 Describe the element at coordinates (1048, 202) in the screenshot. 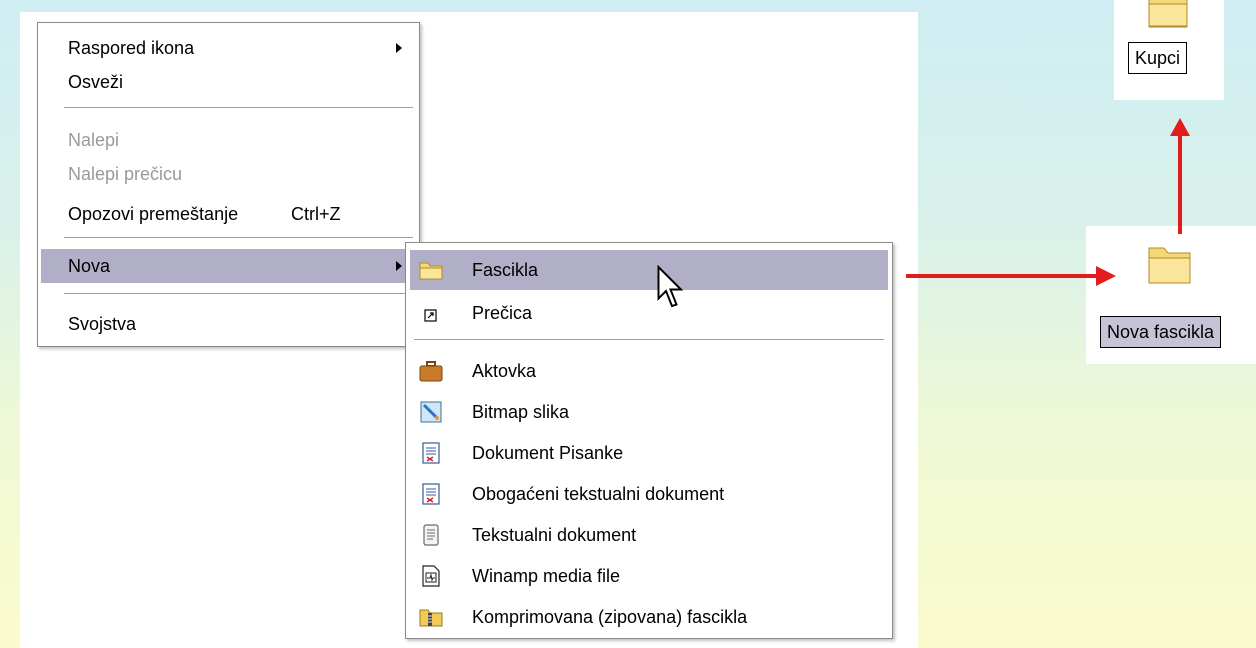

I see `annotation-arrows` at that location.